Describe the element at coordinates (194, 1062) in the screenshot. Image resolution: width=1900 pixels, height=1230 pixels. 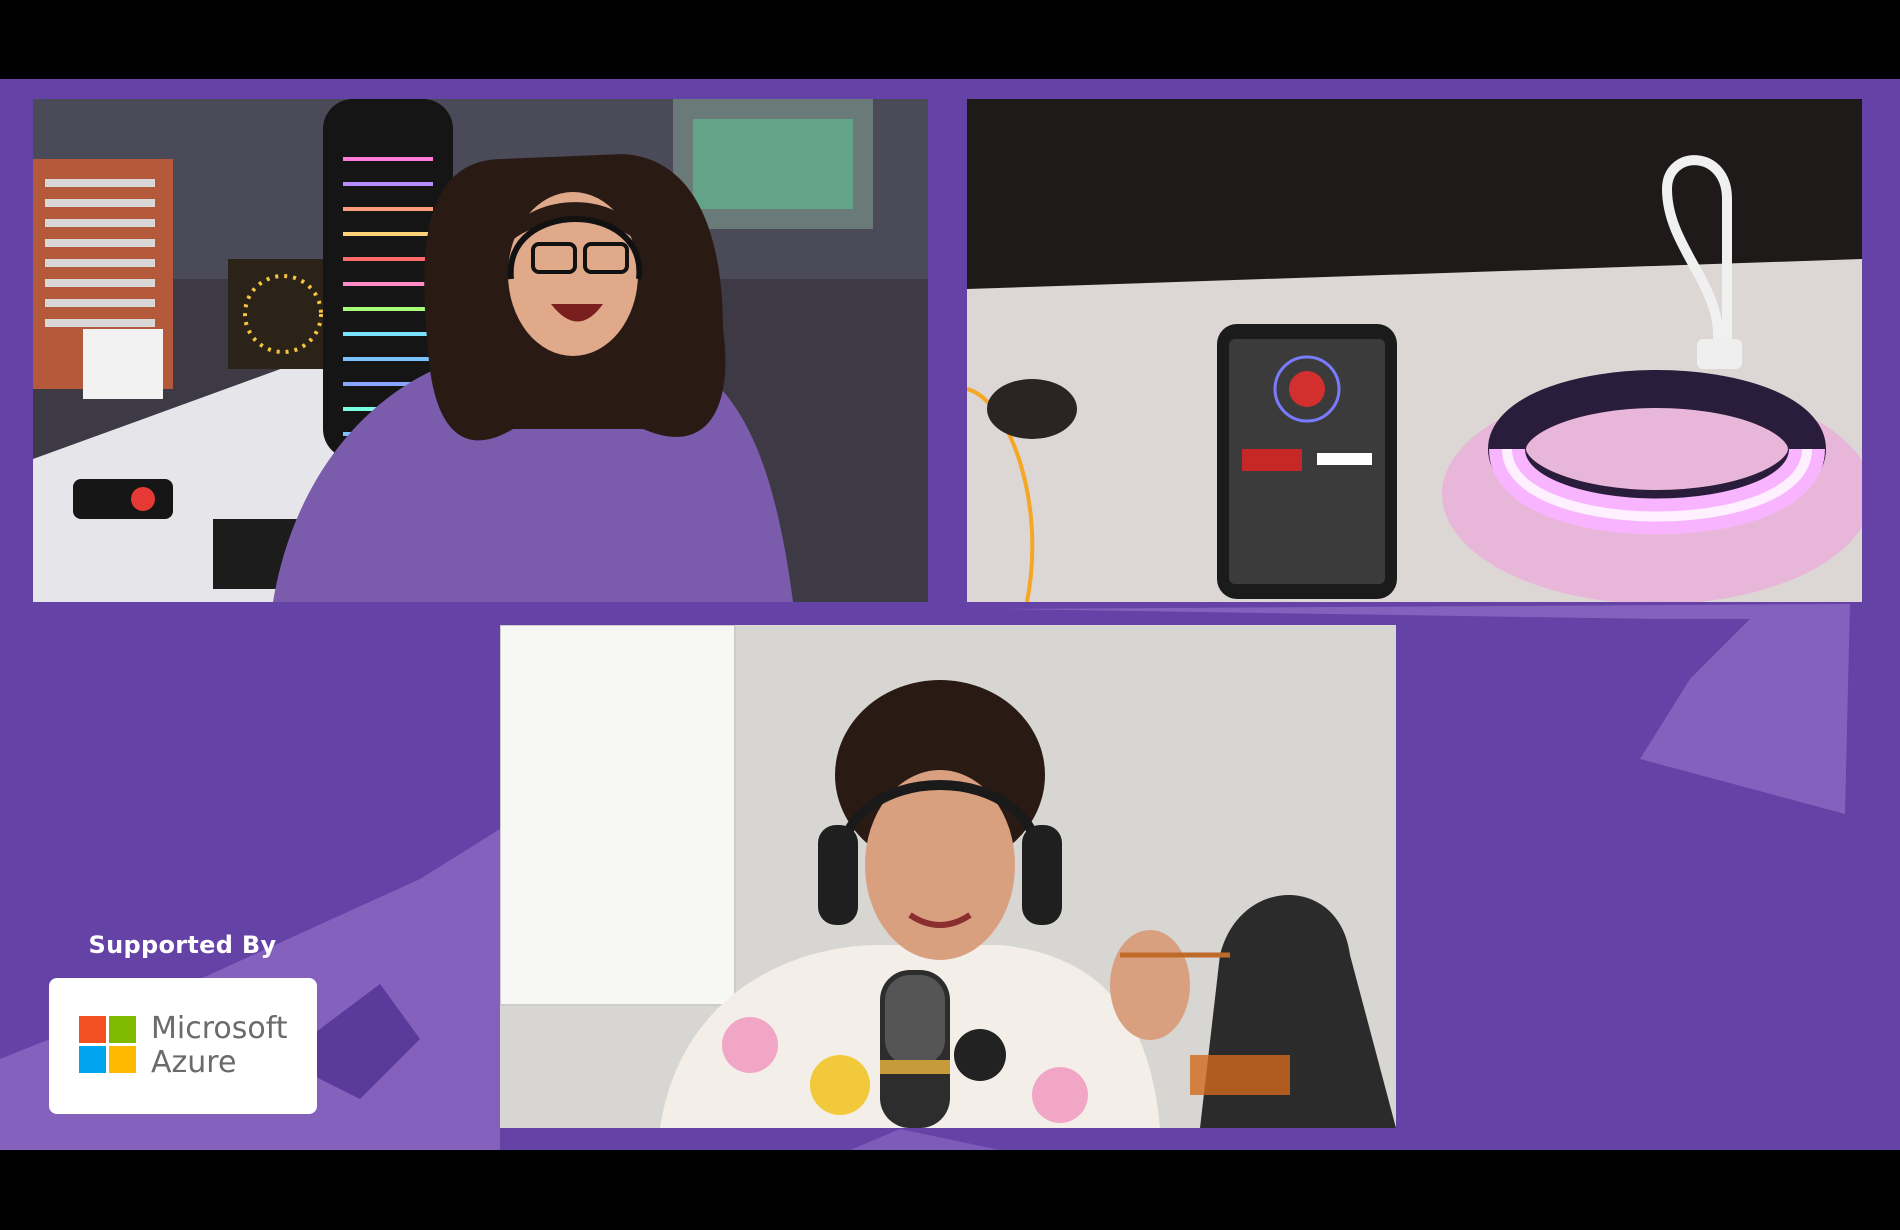
I see `sponsor-line-2: Azure` at that location.